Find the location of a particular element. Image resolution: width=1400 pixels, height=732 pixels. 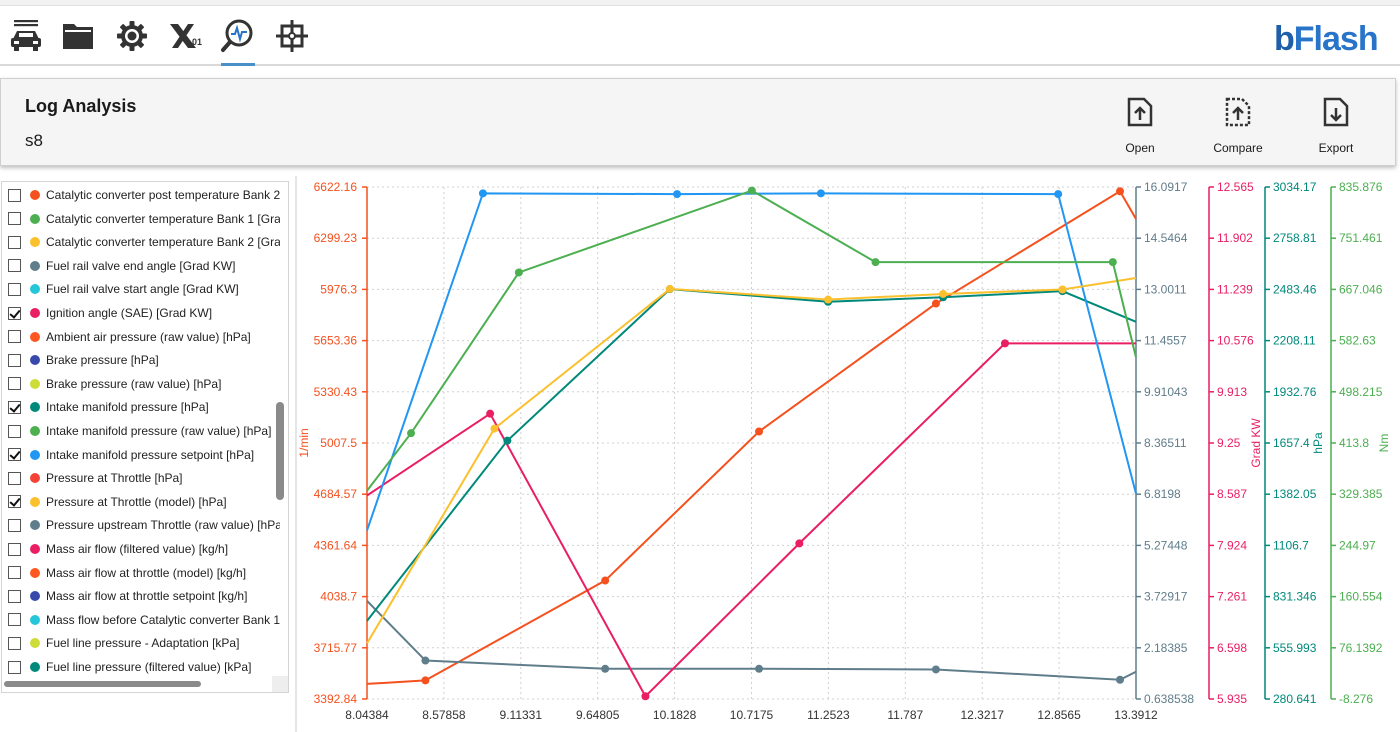

y-axis-title-nm: Nm is located at coordinates (1384, 443).